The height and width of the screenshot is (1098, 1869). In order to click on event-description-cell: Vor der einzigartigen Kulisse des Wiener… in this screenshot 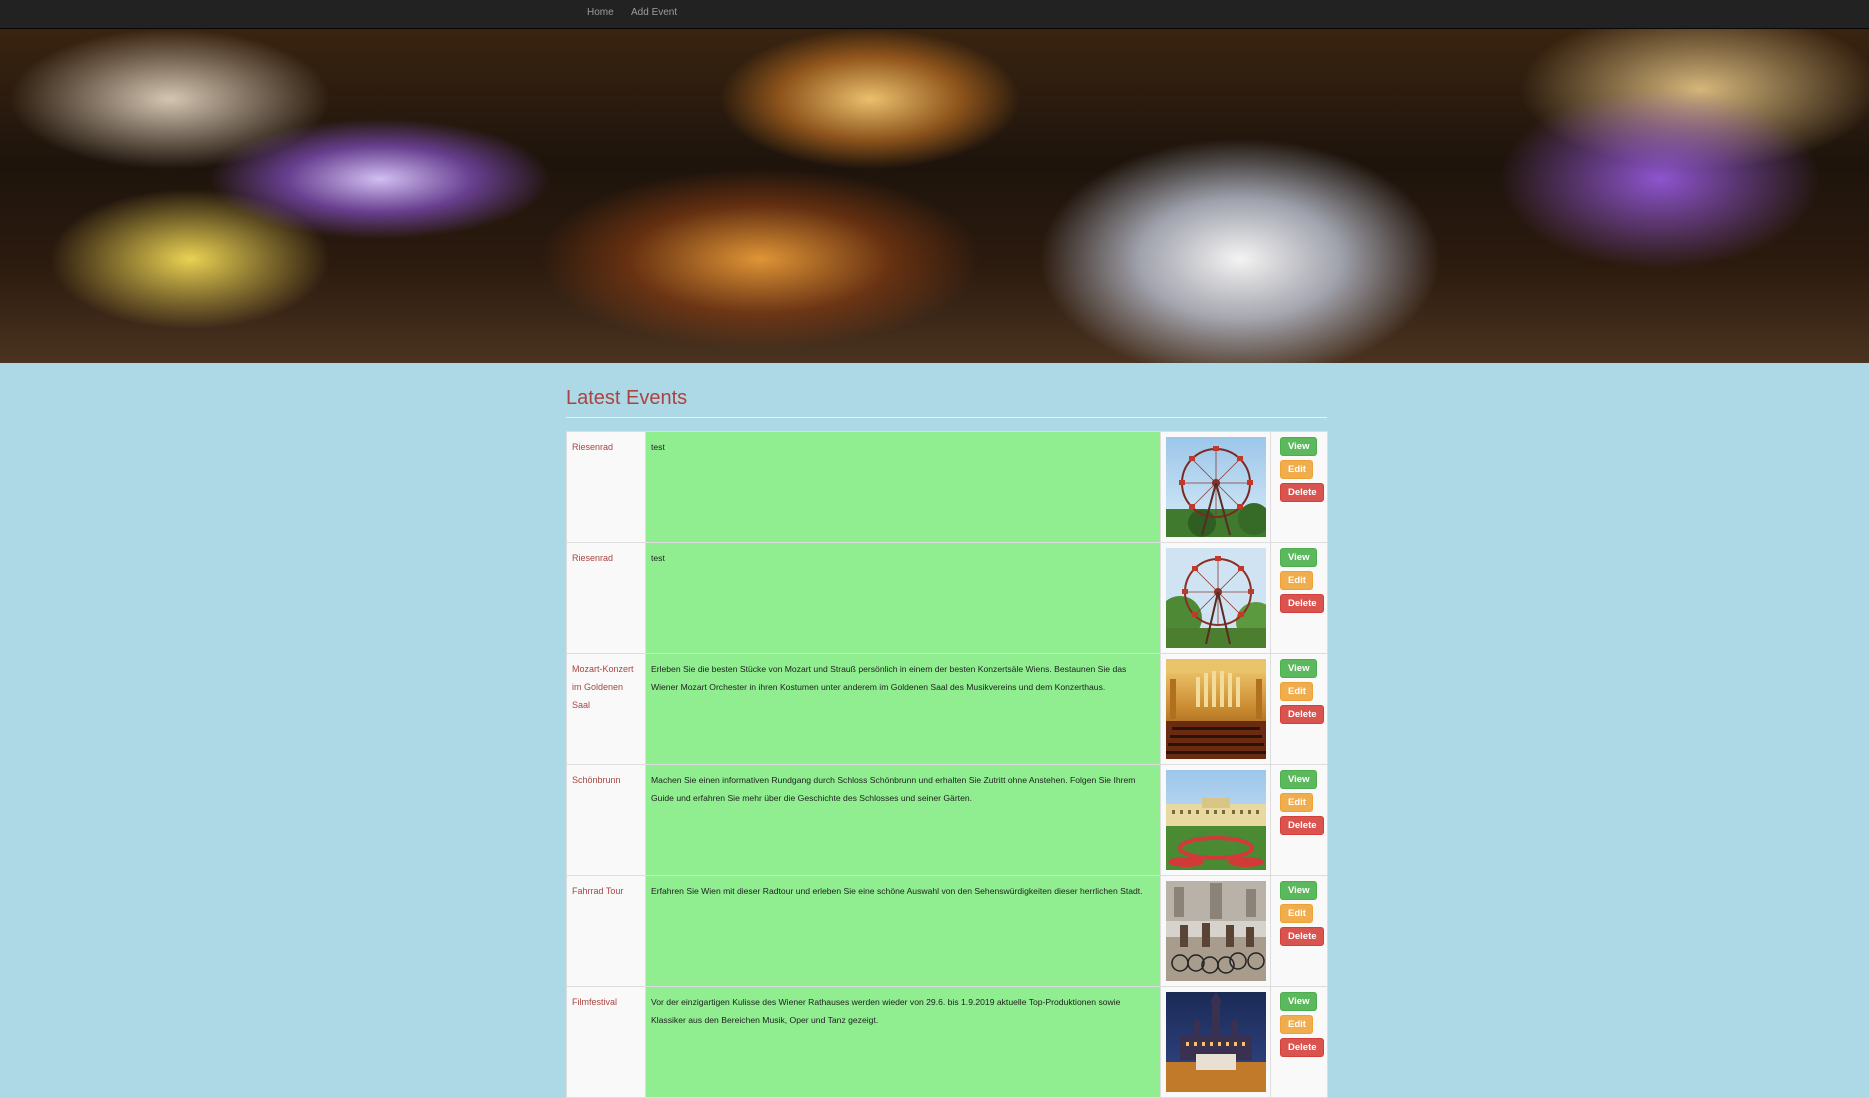, I will do `click(903, 1042)`.